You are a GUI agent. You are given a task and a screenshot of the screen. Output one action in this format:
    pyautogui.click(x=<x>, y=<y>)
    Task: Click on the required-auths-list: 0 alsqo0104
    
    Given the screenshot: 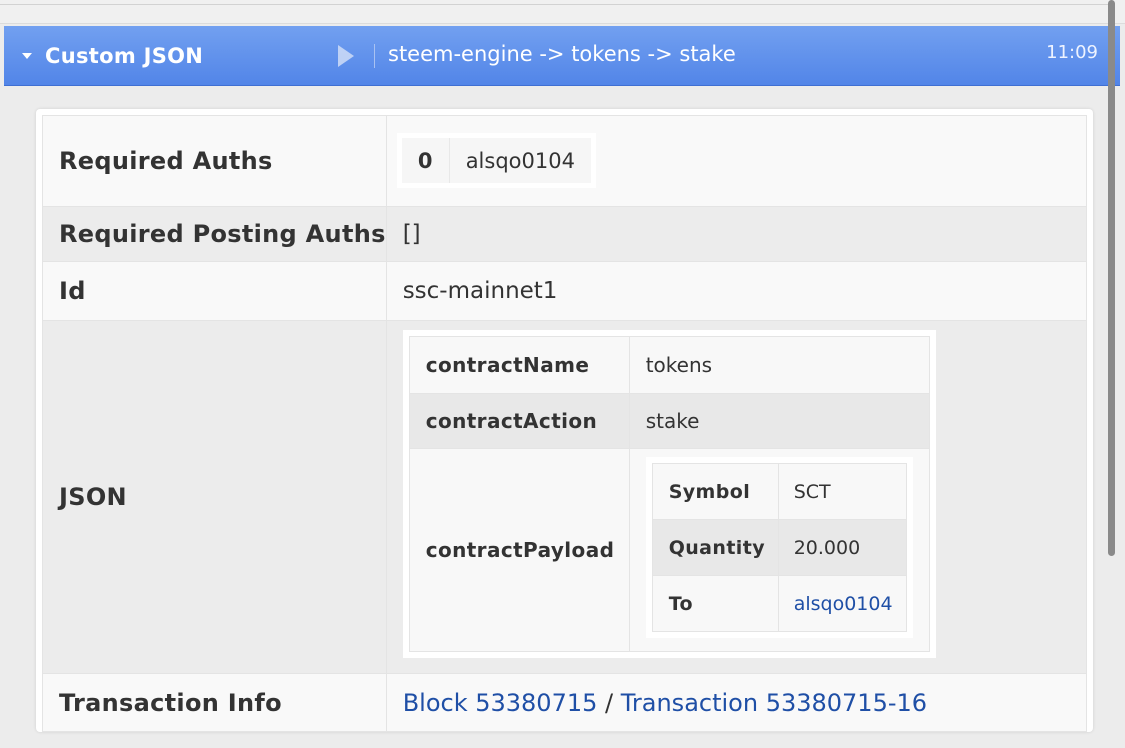 What is the action you would take?
    pyautogui.click(x=496, y=160)
    